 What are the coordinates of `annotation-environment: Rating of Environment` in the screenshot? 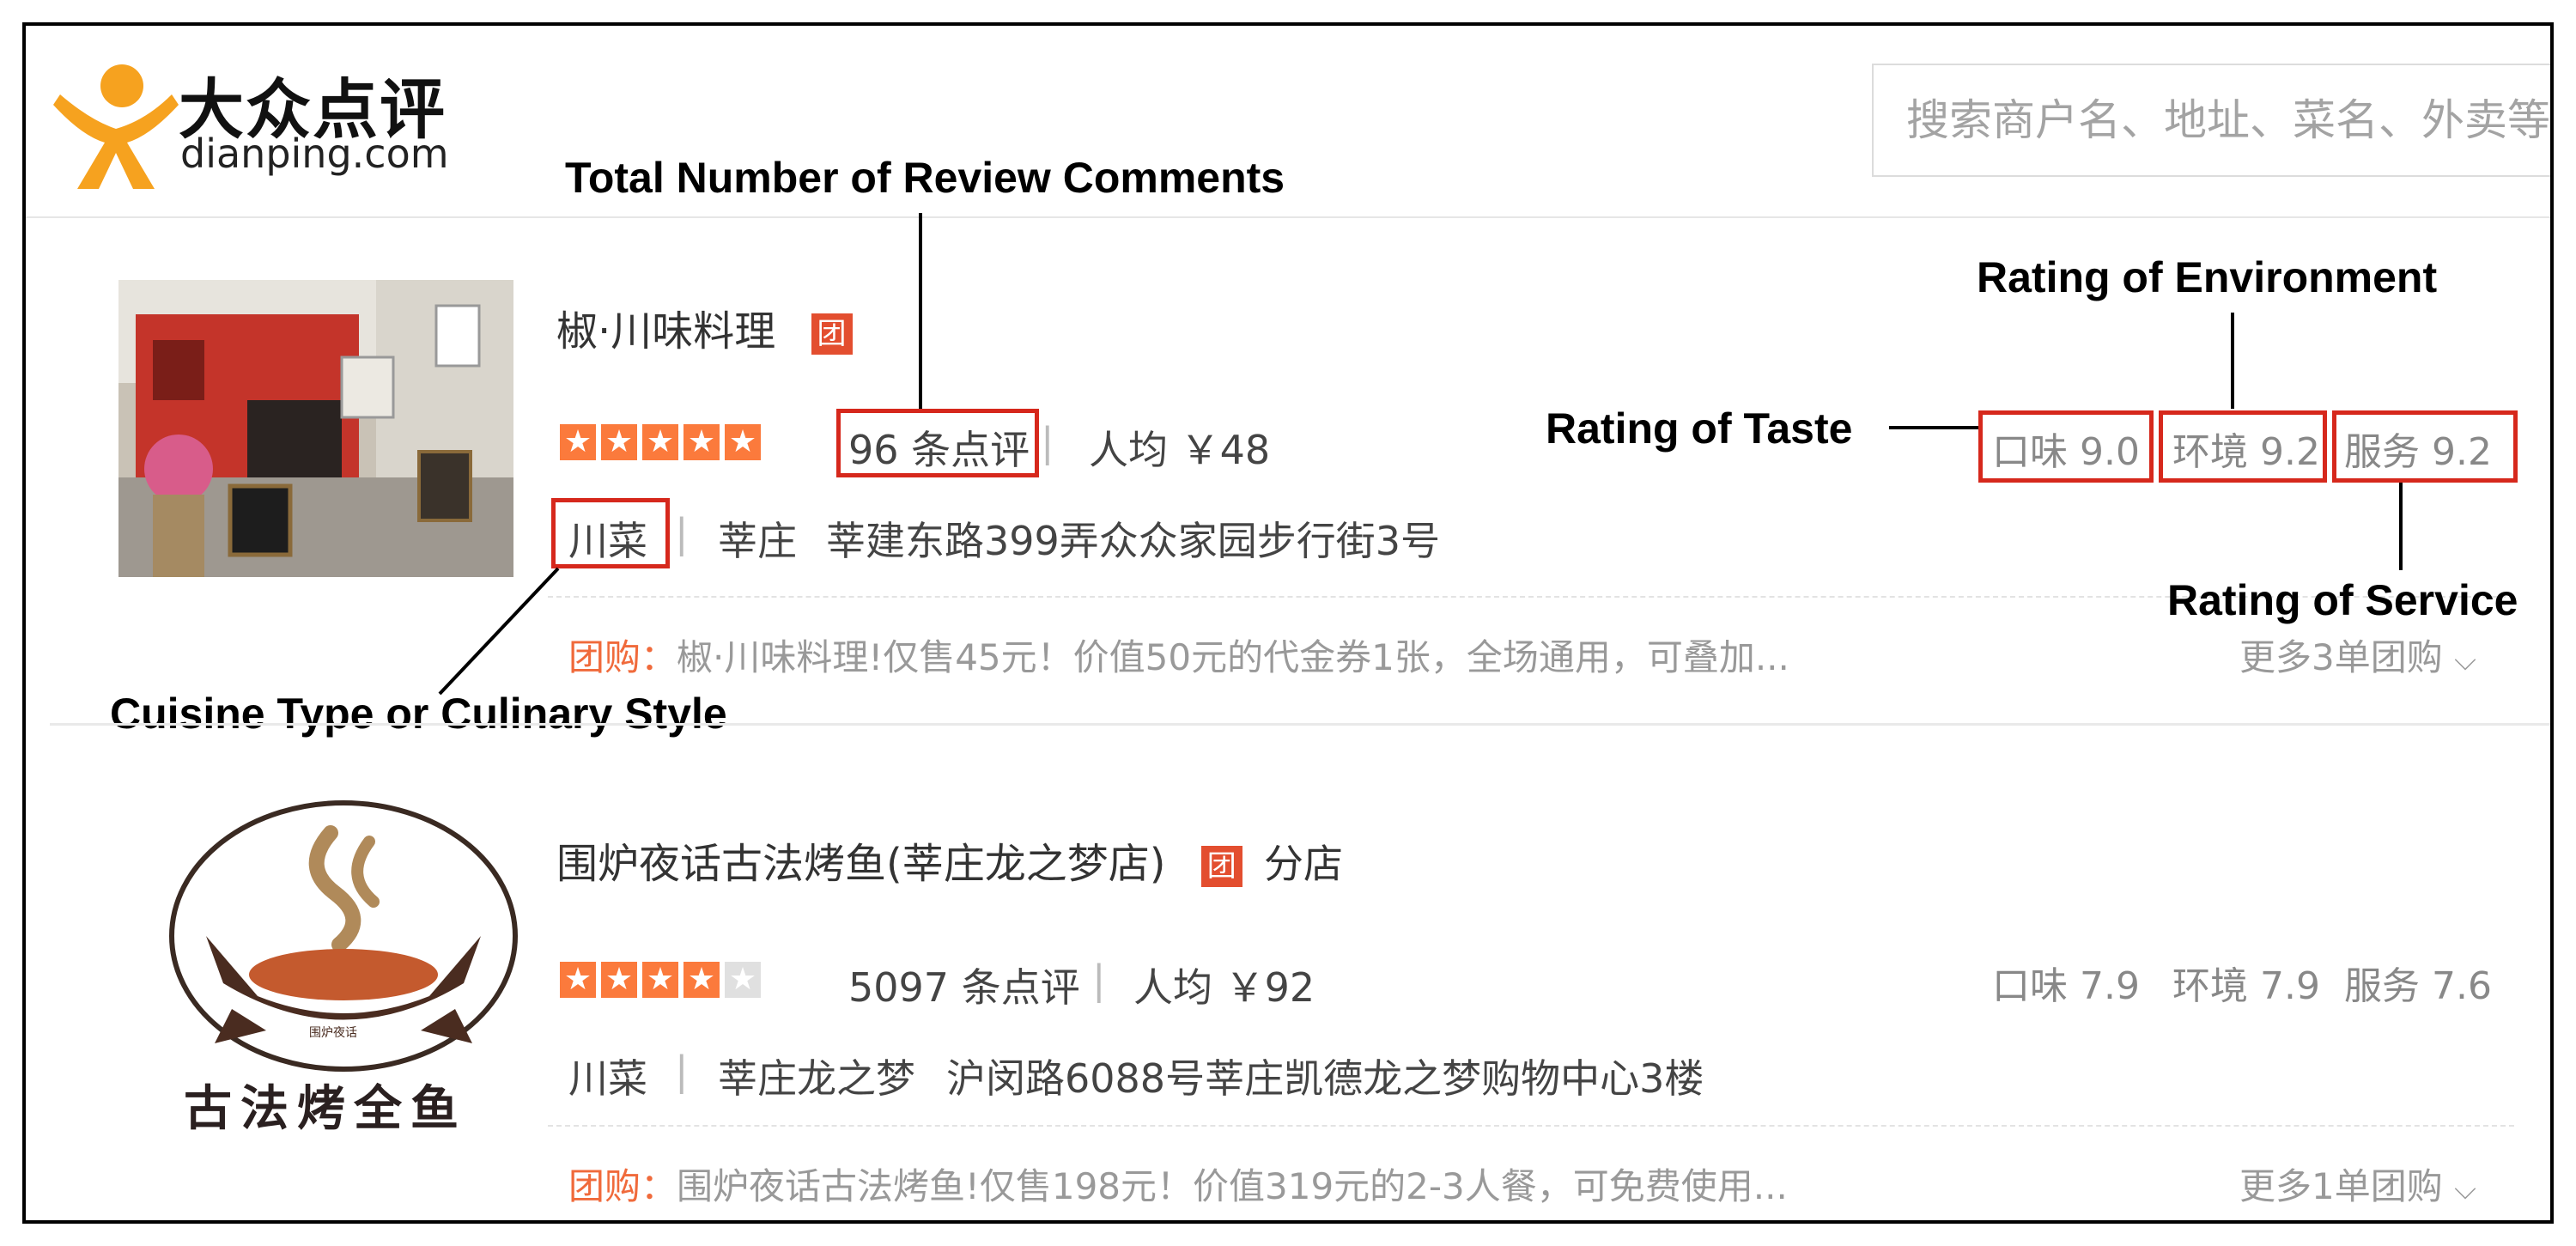 It's located at (2207, 277).